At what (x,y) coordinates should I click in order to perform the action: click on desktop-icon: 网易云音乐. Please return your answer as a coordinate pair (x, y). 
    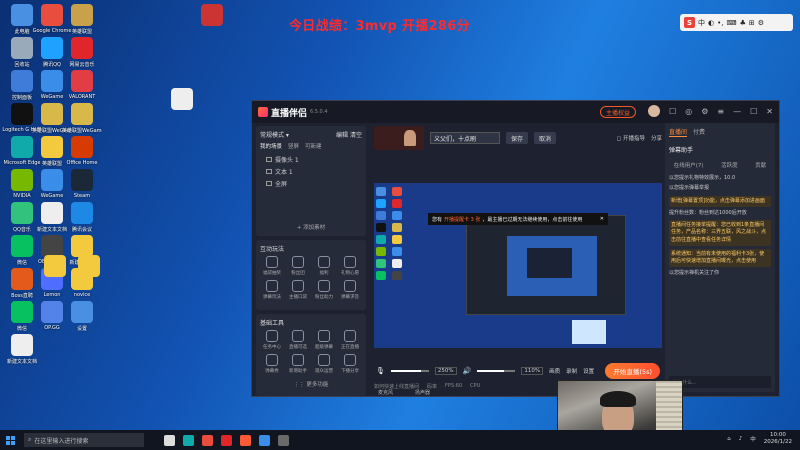
    Looking at the image, I should click on (82, 52).